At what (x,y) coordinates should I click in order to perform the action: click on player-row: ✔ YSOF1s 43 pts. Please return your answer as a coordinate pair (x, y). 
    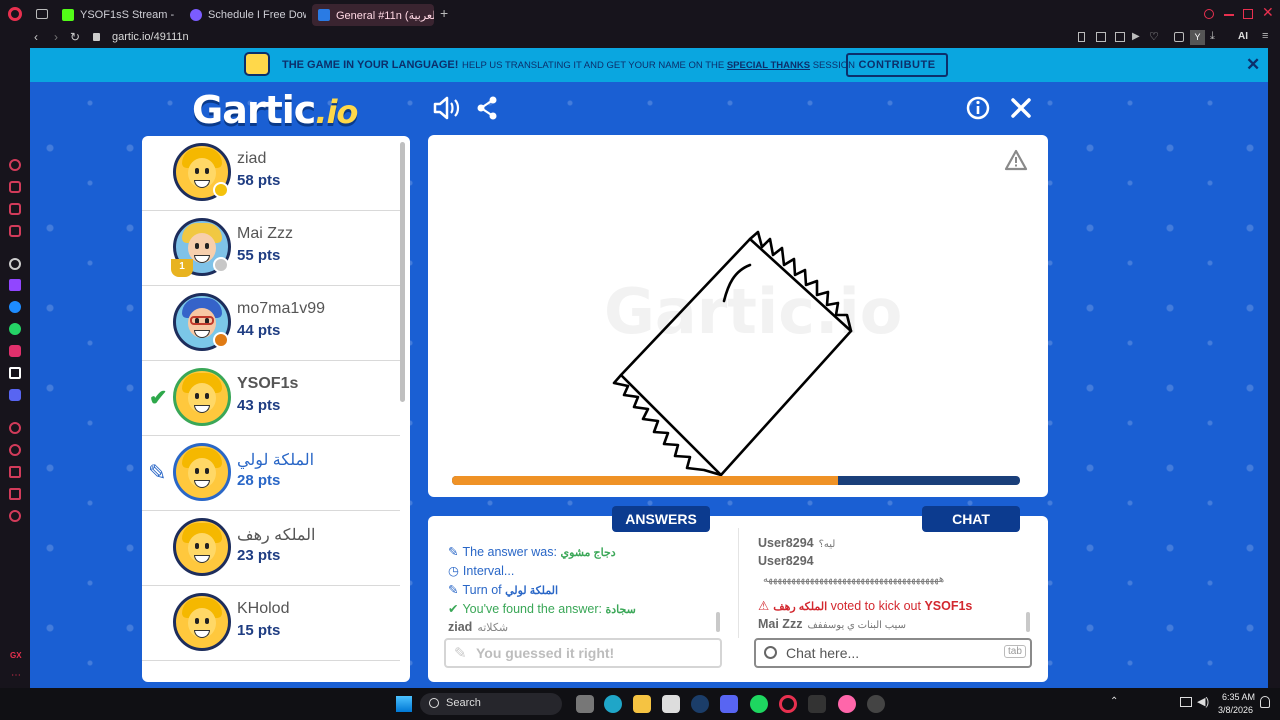
    Looking at the image, I should click on (271, 398).